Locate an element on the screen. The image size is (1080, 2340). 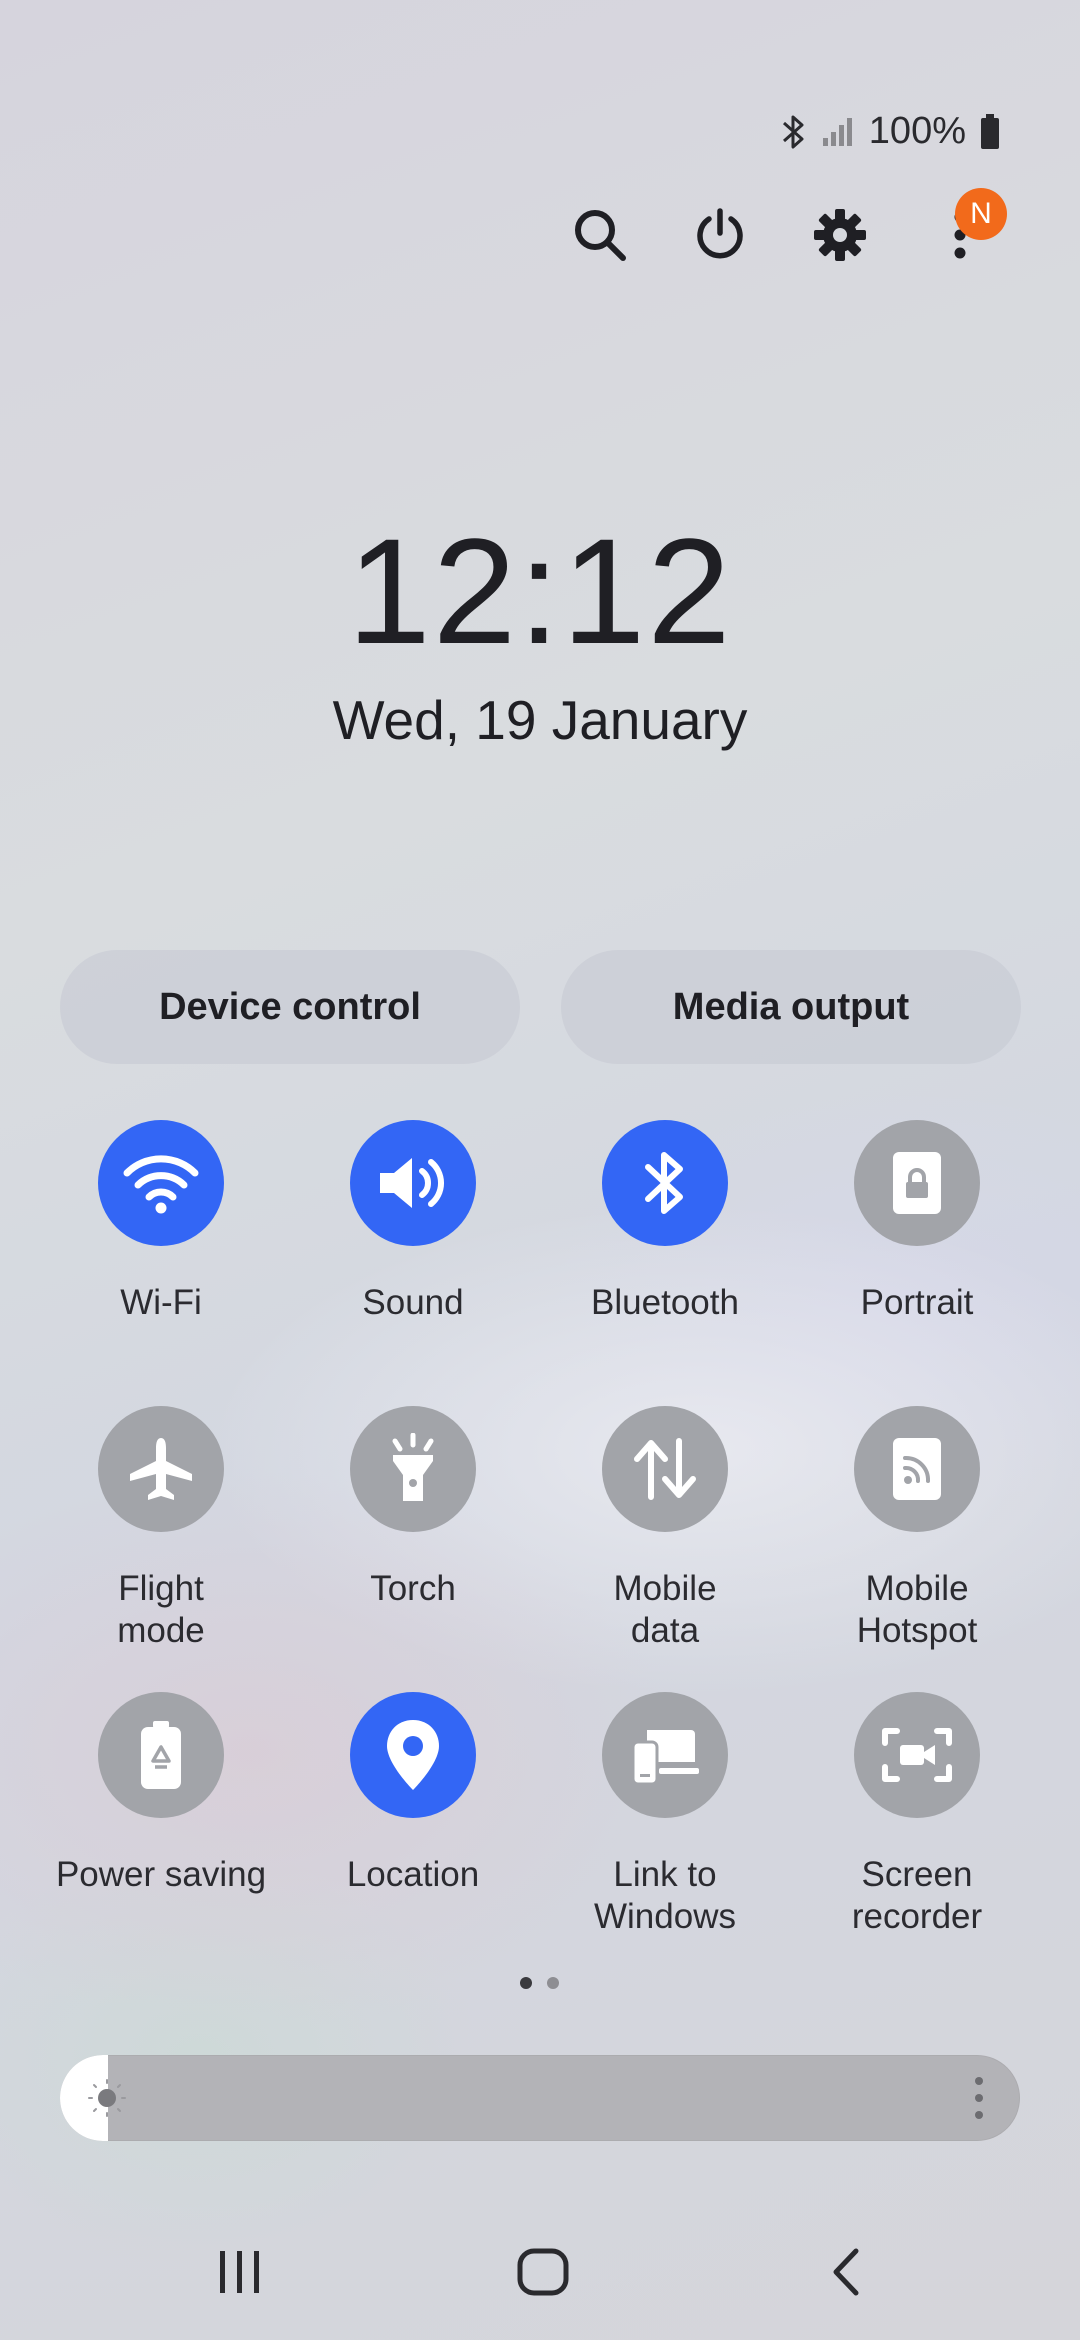
tile-wifi: Wi-Fi is located at coordinates (161, 1222).